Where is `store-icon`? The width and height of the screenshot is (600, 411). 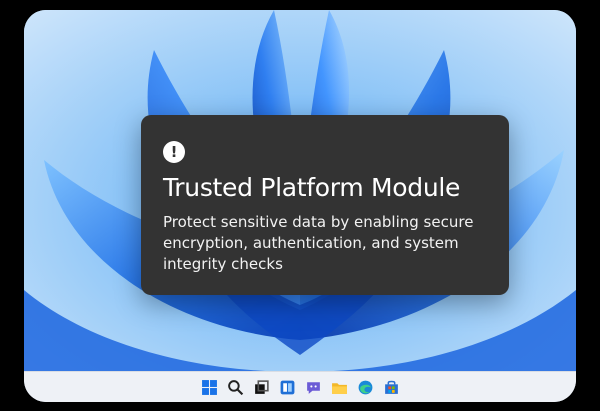 store-icon is located at coordinates (391, 387).